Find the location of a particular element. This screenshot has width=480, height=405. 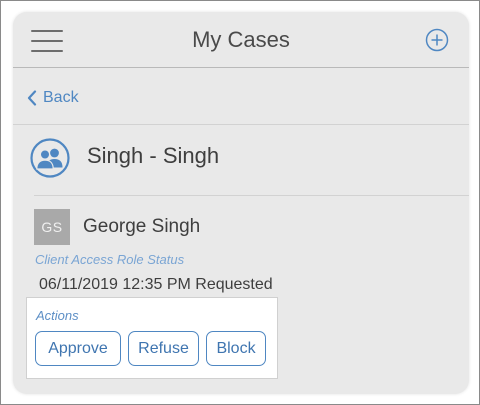

approve-button: Approve is located at coordinates (78, 348).